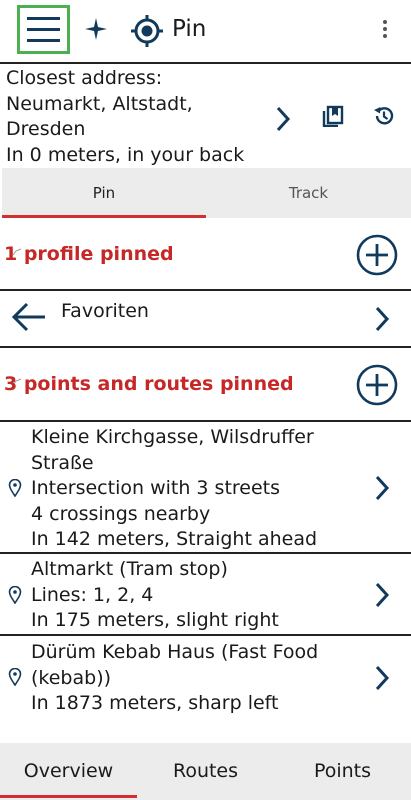  What do you see at coordinates (104, 216) in the screenshot?
I see `tab-selected-indicator` at bounding box center [104, 216].